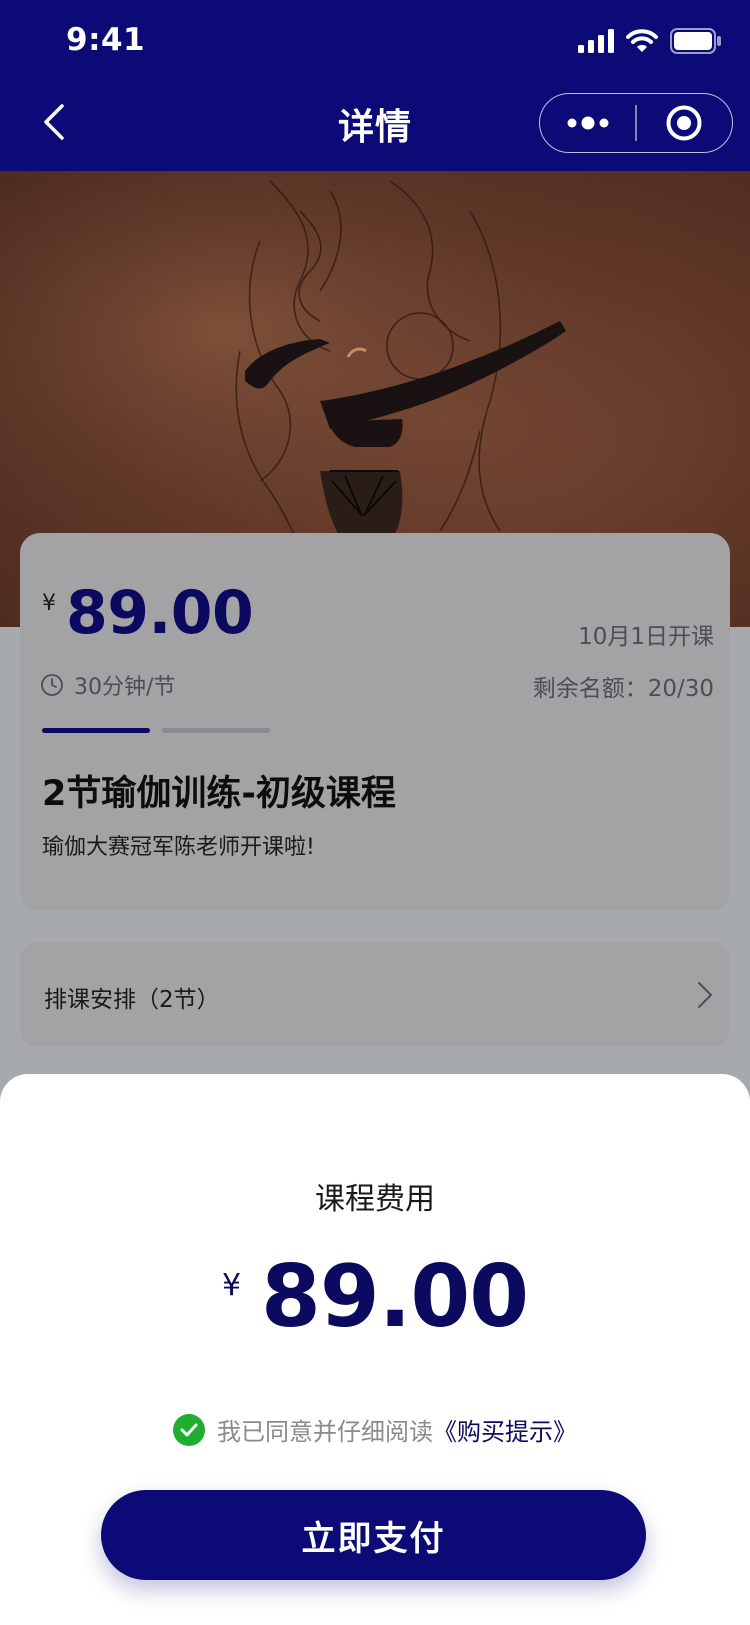 Image resolution: width=750 pixels, height=1625 pixels. I want to click on course-title: 2节瑜伽训练-初级课程, so click(219, 794).